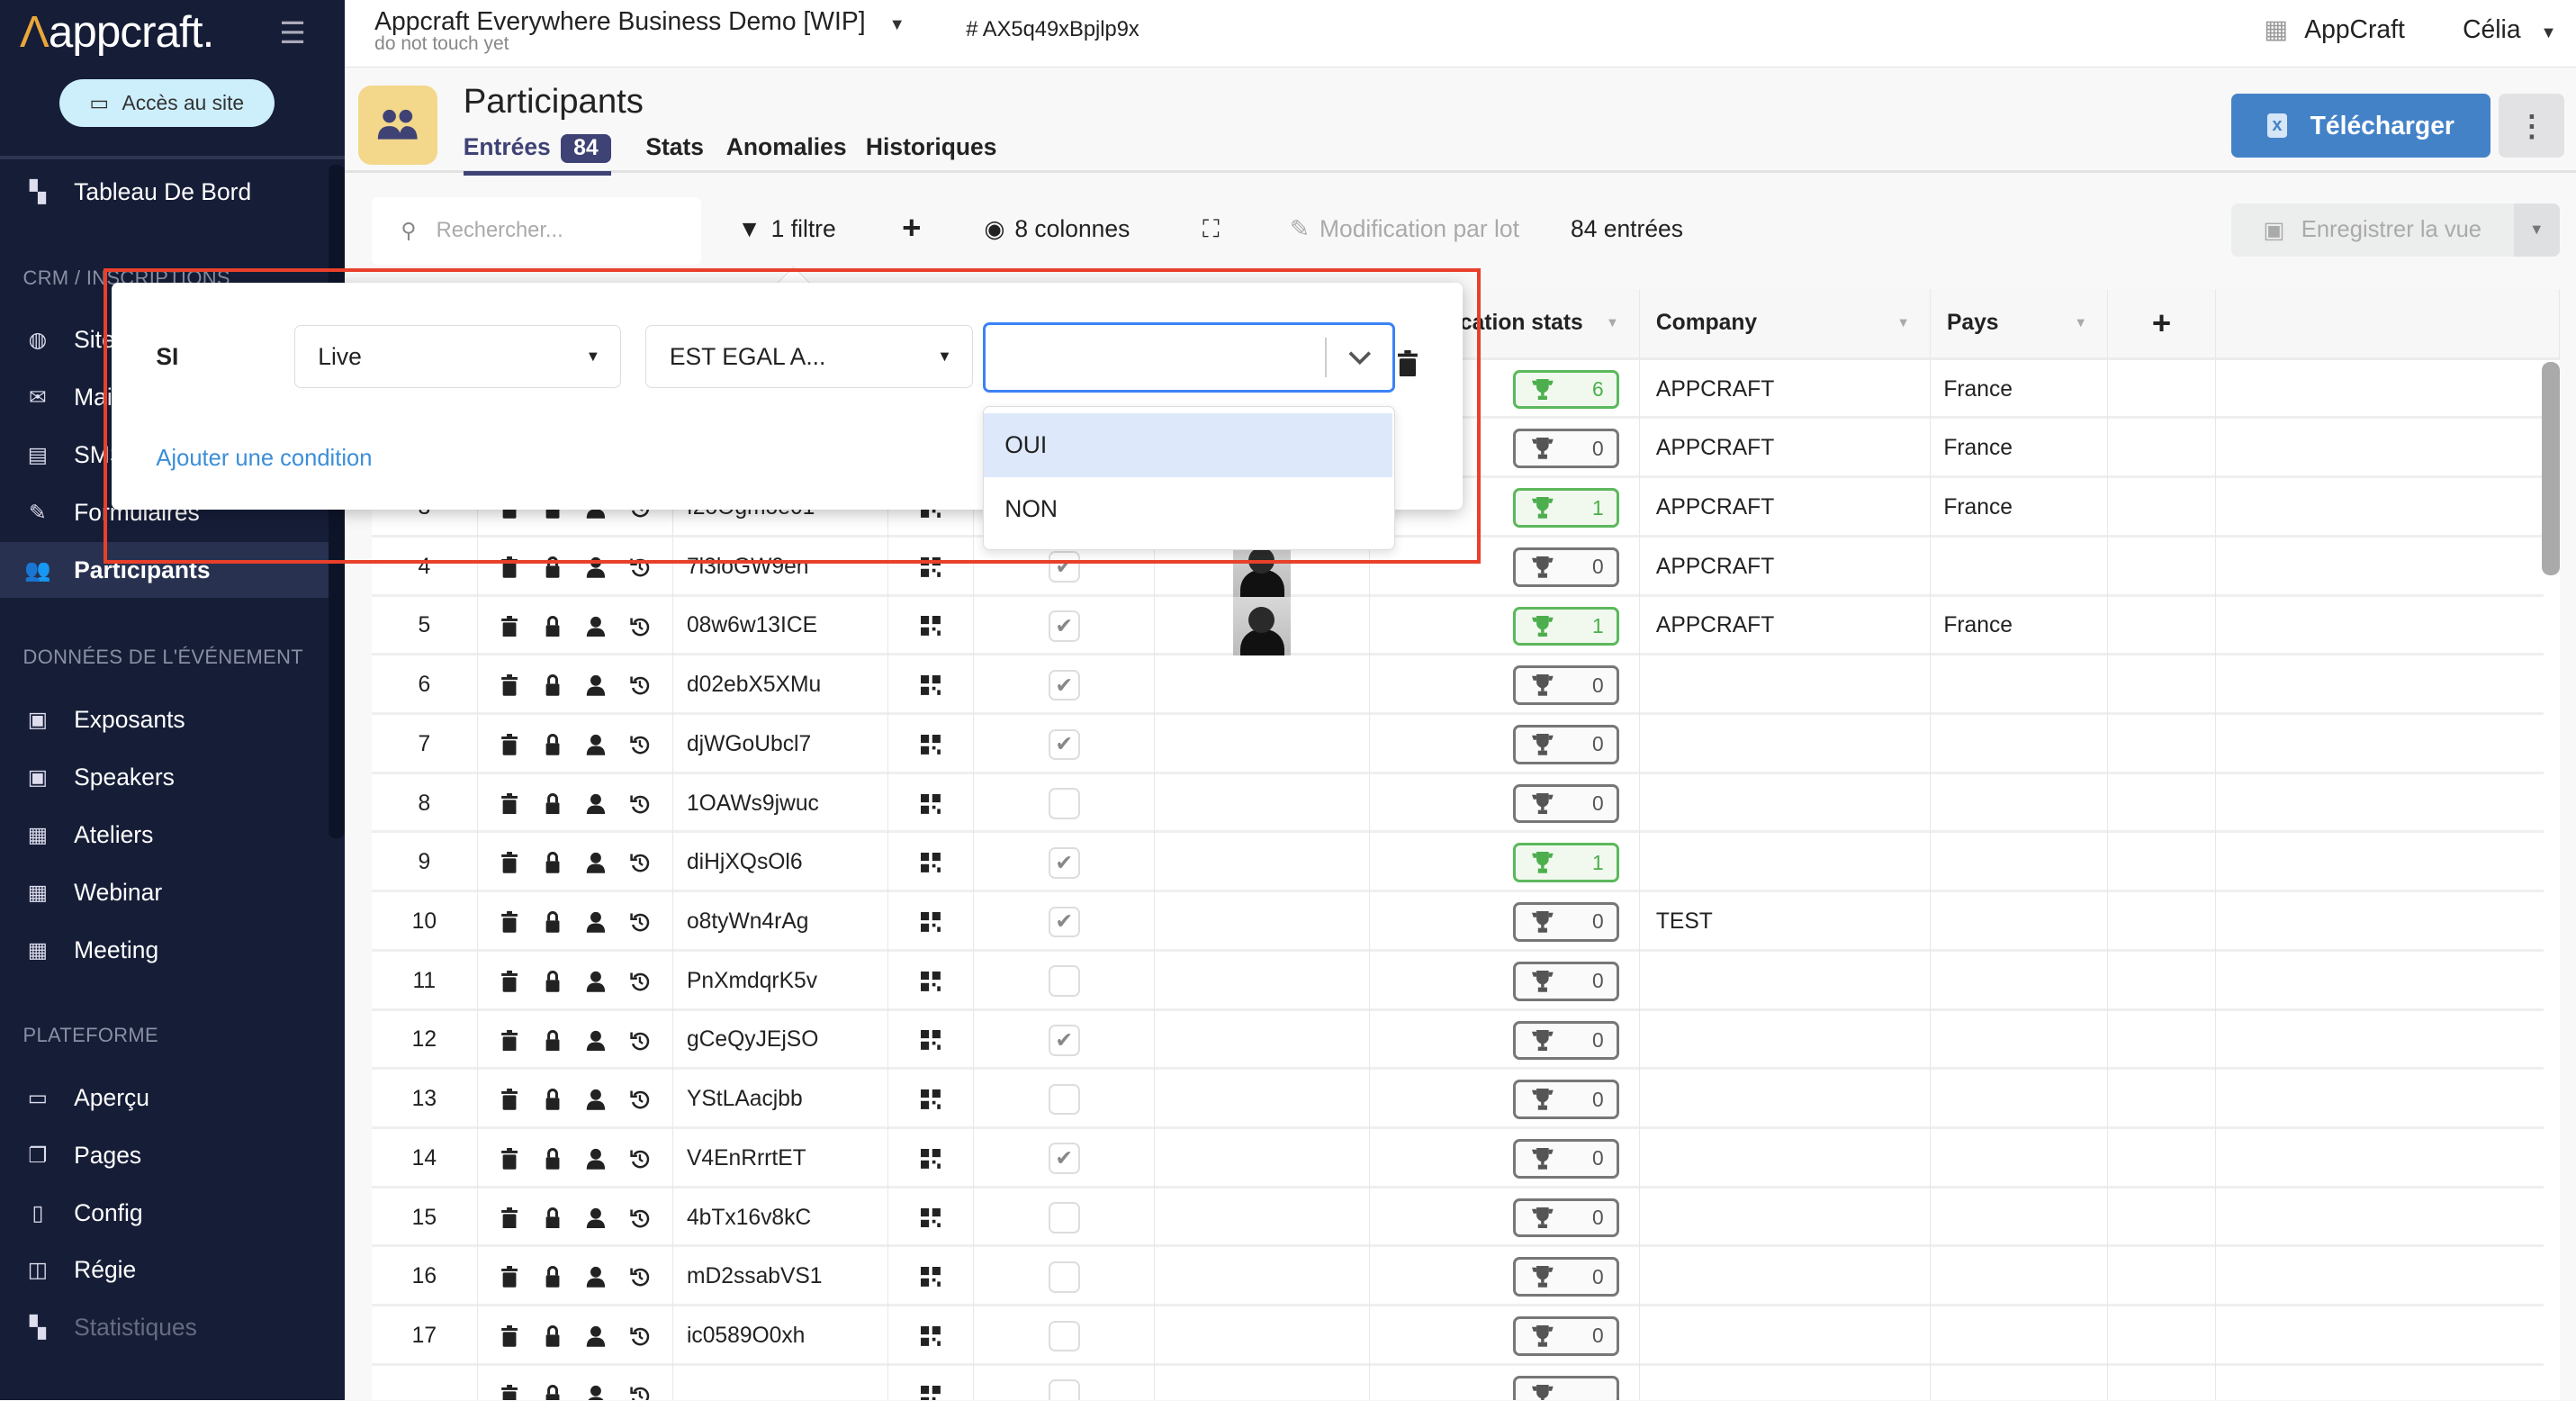 Image resolution: width=2576 pixels, height=1401 pixels. Describe the element at coordinates (164, 835) in the screenshot. I see `sidebar-item-workshops: ▦ Ateliers` at that location.